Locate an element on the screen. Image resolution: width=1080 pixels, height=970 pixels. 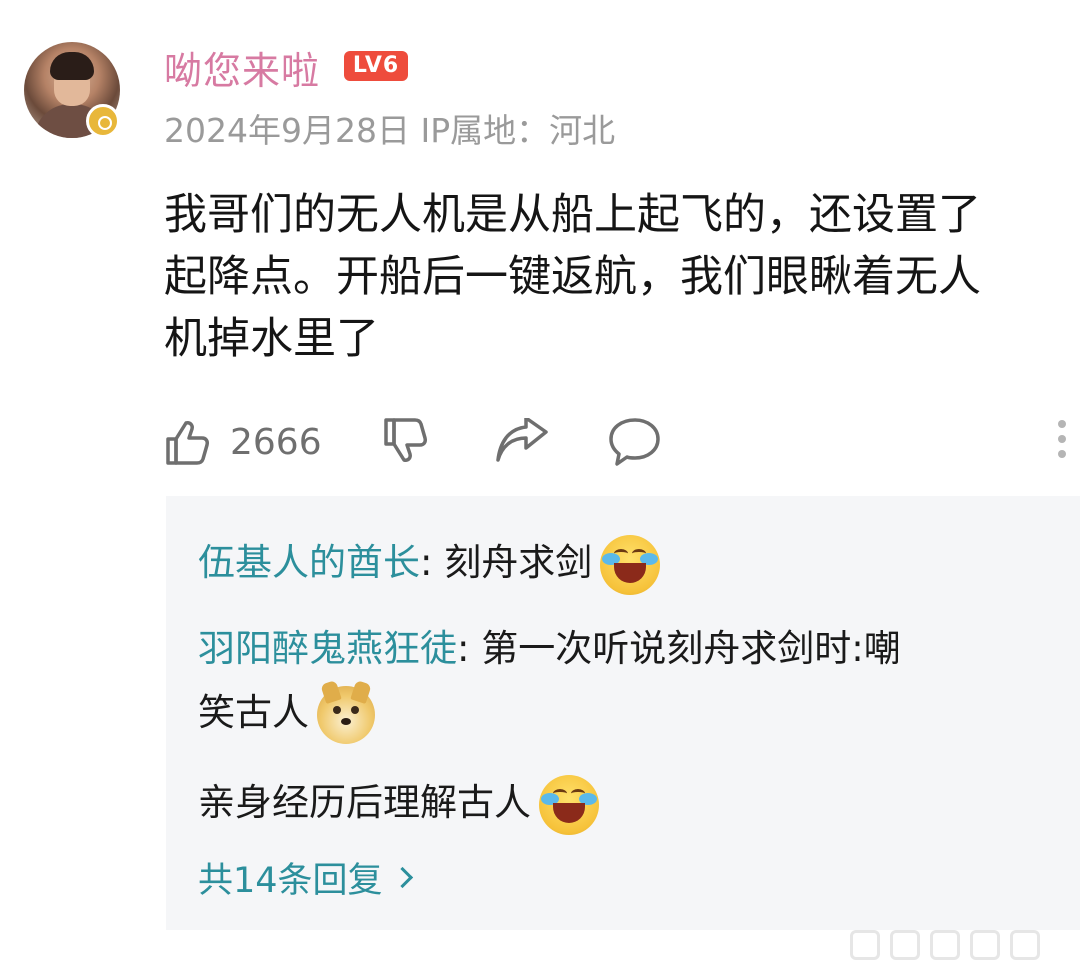
comment-bubble-icon is located at coordinates (634, 442).